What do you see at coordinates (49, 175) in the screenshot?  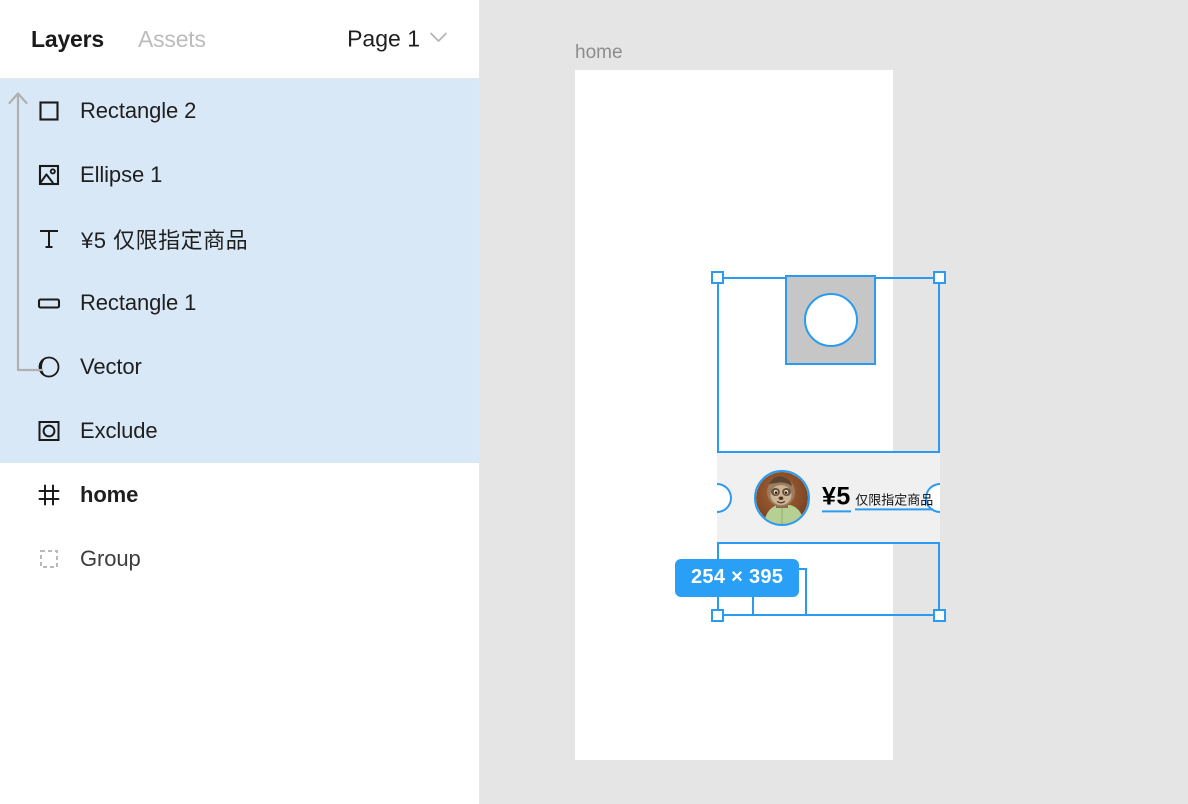 I see `image-icon` at bounding box center [49, 175].